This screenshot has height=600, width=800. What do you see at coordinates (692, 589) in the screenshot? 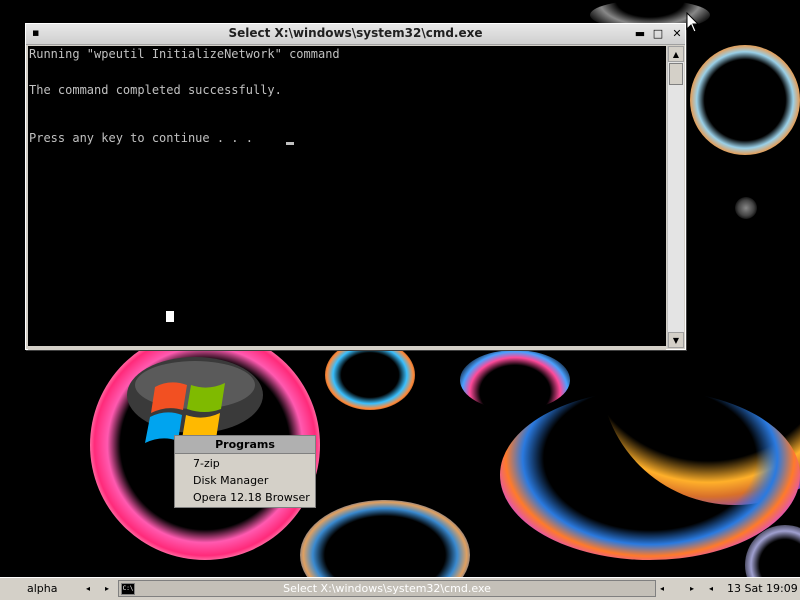
I see `task-next-button: ▸` at bounding box center [692, 589].